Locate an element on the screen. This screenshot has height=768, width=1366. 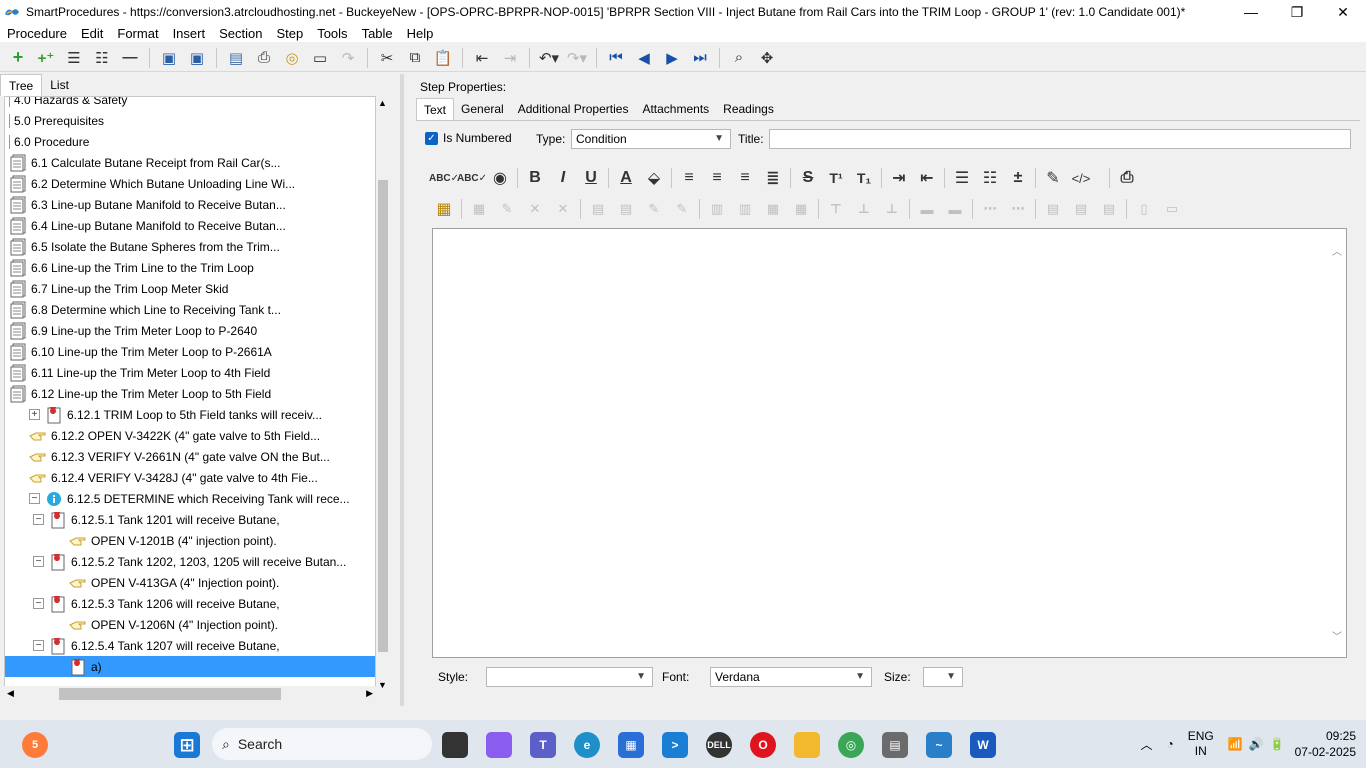
subscript-button: T₁ is located at coordinates (864, 178).